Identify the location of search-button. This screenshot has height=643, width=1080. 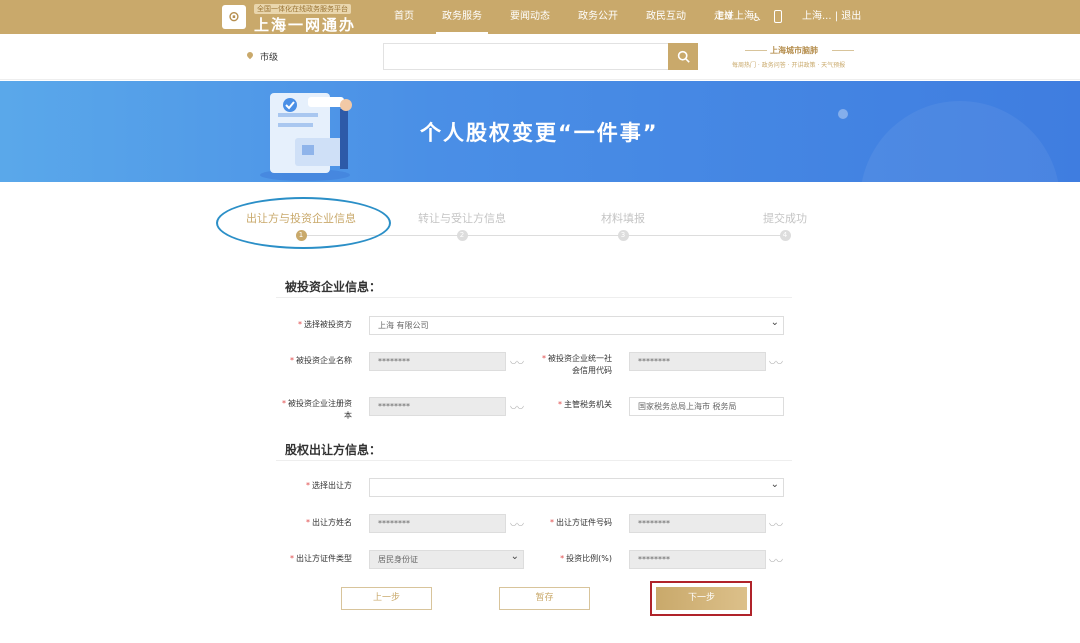
(683, 56).